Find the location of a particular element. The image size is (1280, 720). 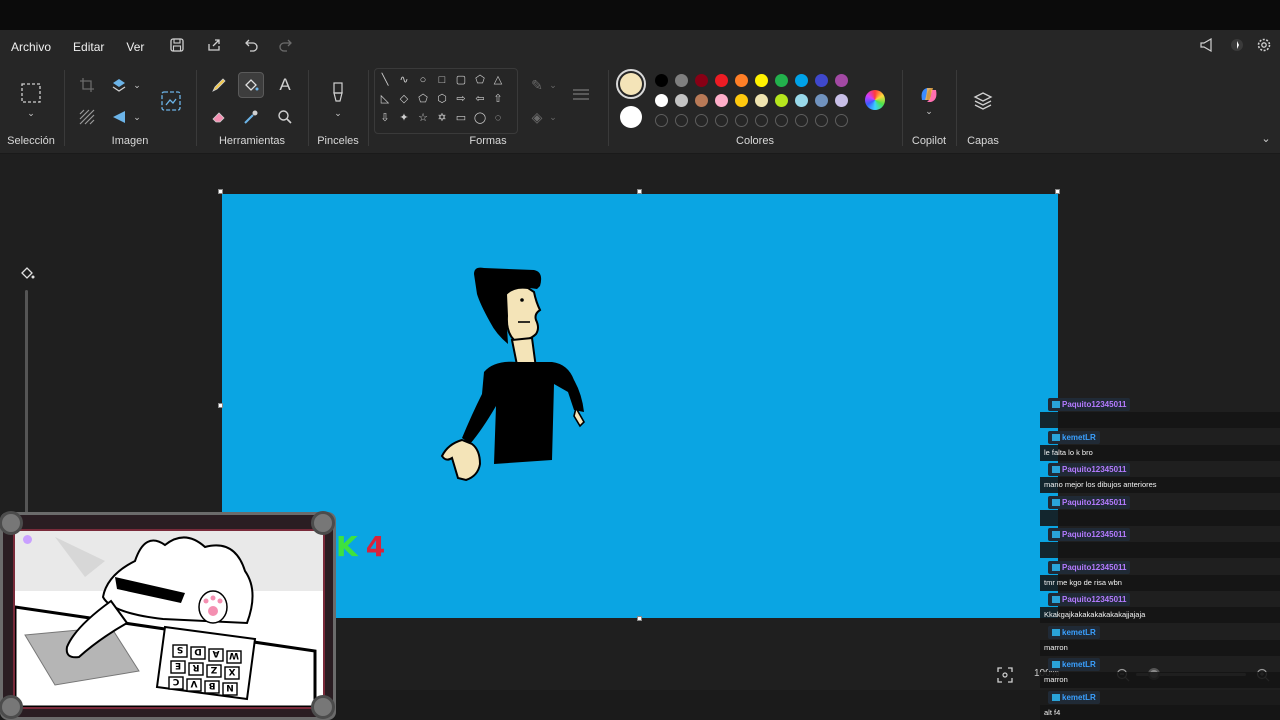

arrow-down-shape-icon: ⇩ is located at coordinates (385, 118).